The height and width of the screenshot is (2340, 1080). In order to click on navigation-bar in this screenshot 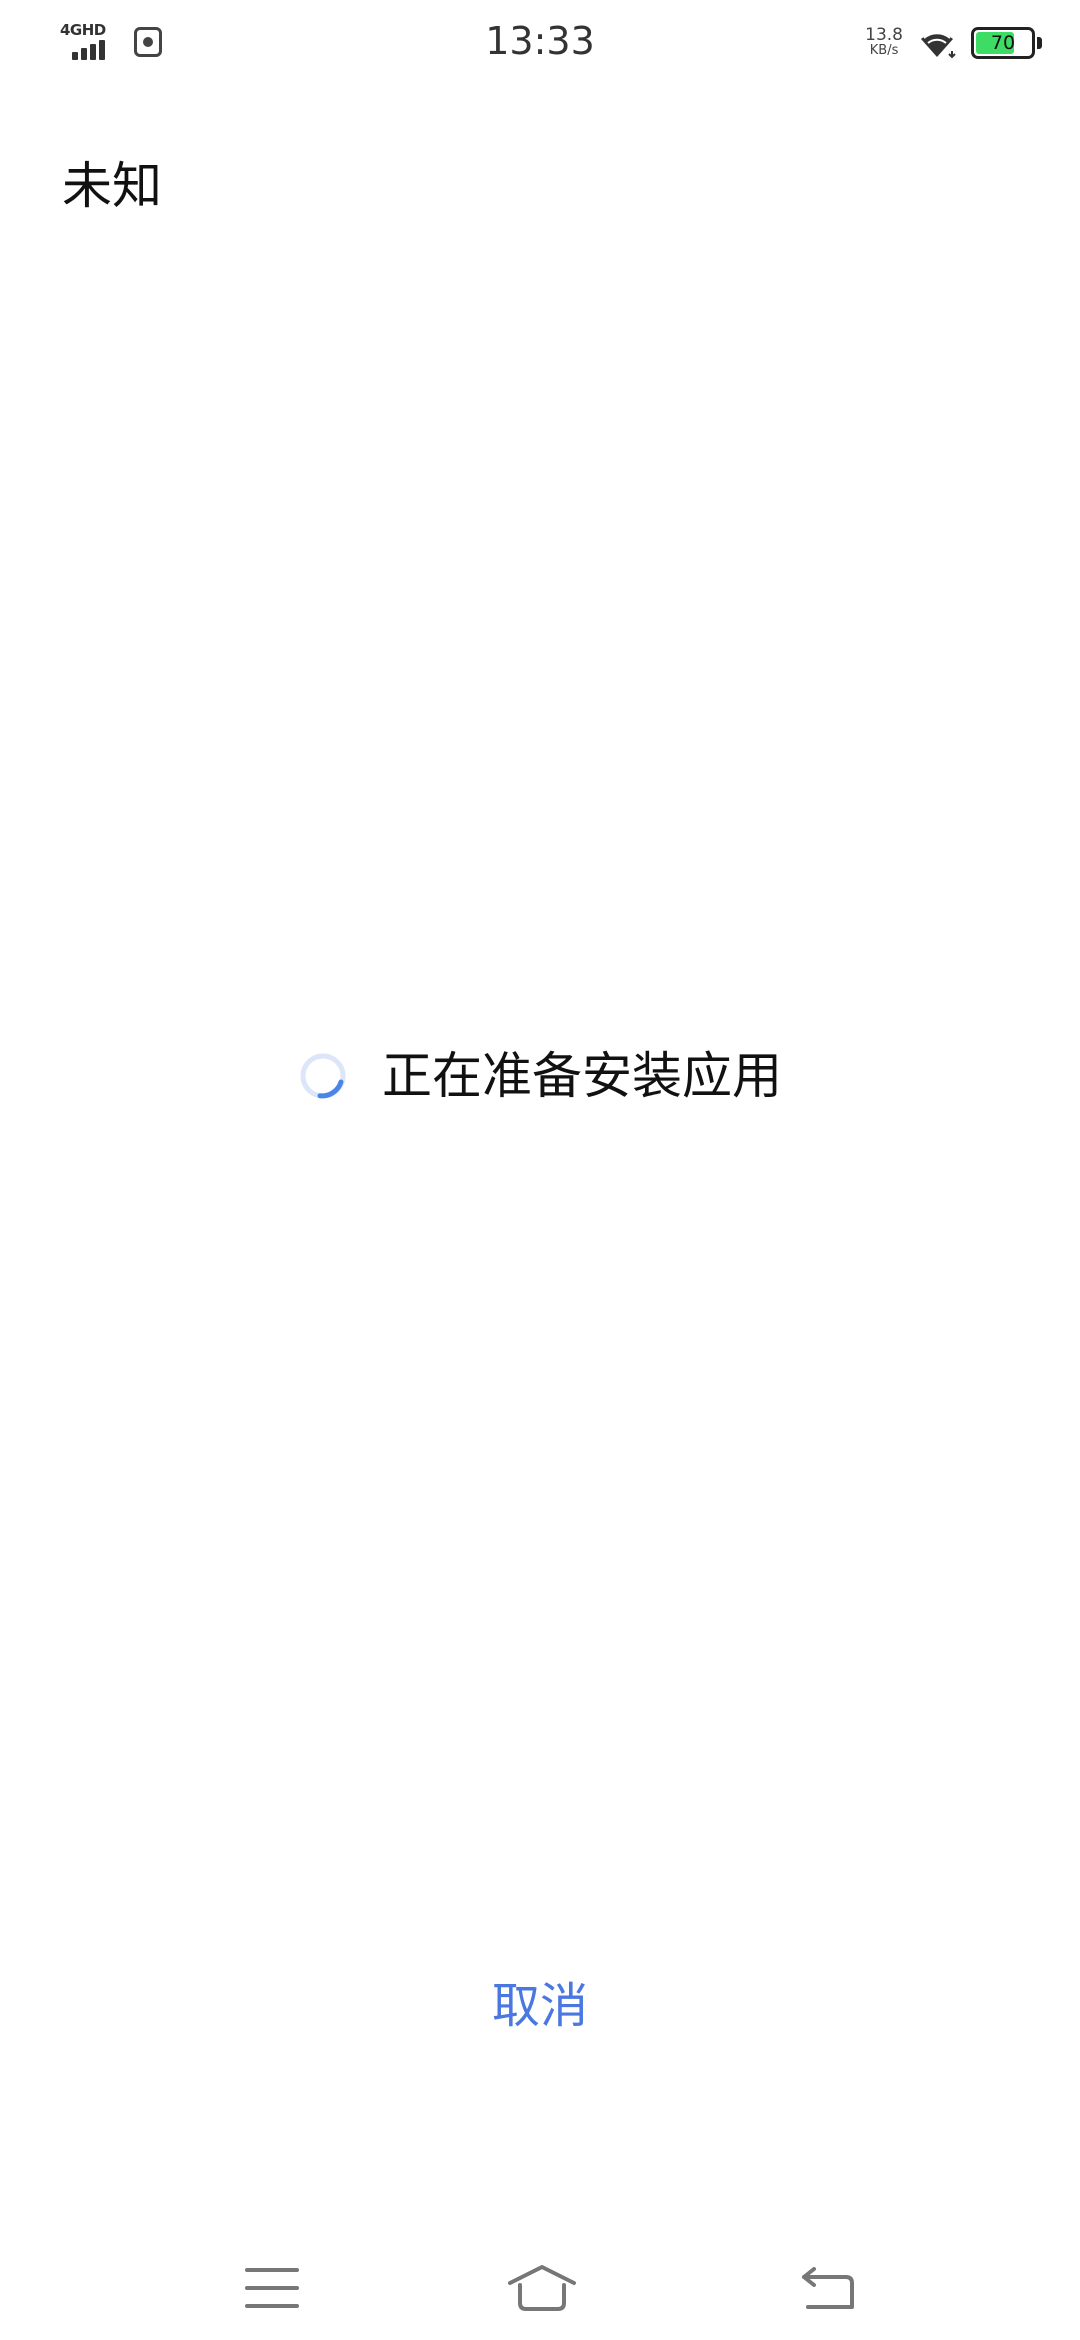, I will do `click(540, 2290)`.